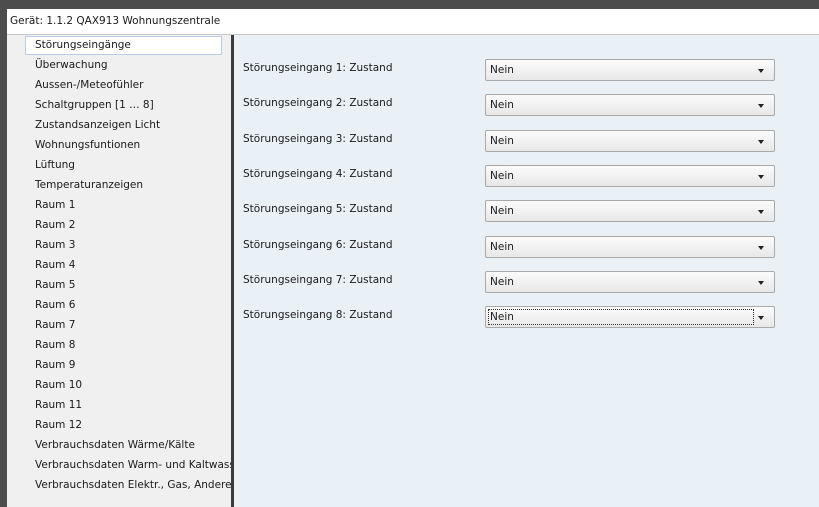 The height and width of the screenshot is (507, 819). Describe the element at coordinates (119, 225) in the screenshot. I see `sidebar-item-10: Raum 2` at that location.